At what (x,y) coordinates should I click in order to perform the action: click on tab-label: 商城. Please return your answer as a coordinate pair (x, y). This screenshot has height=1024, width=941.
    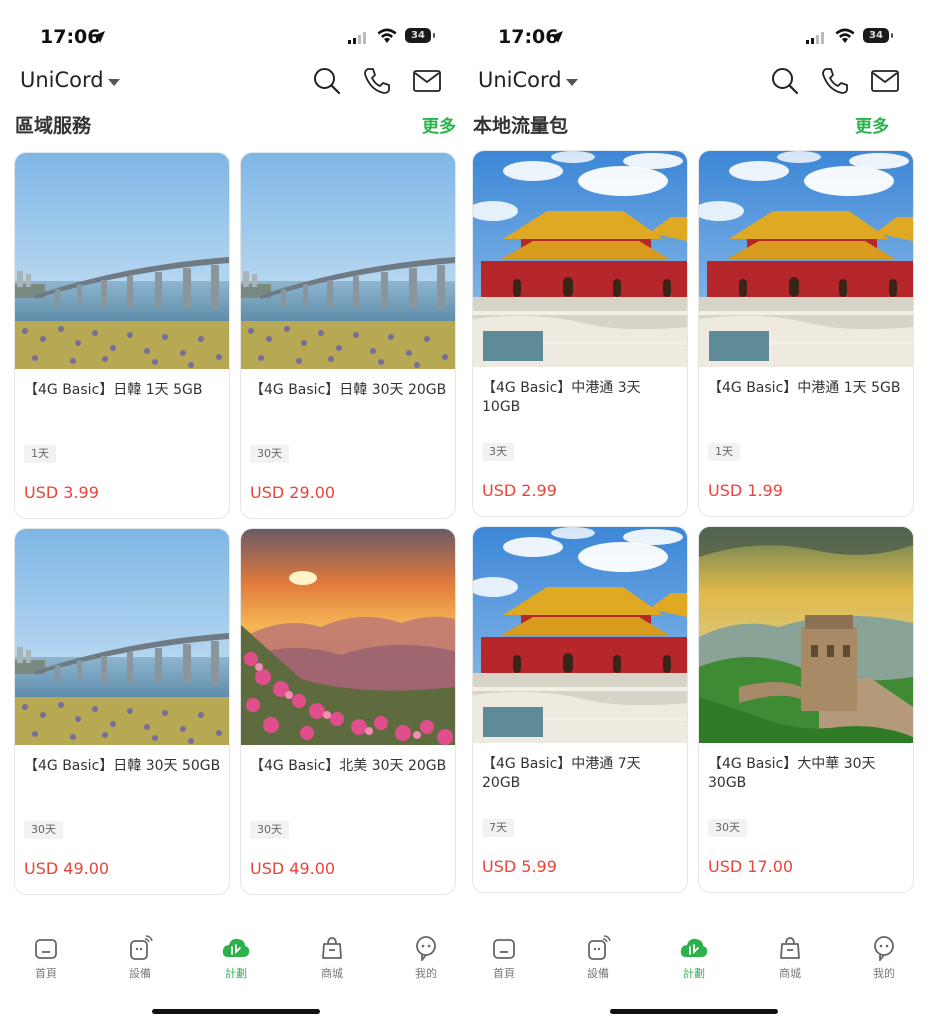
    Looking at the image, I should click on (332, 973).